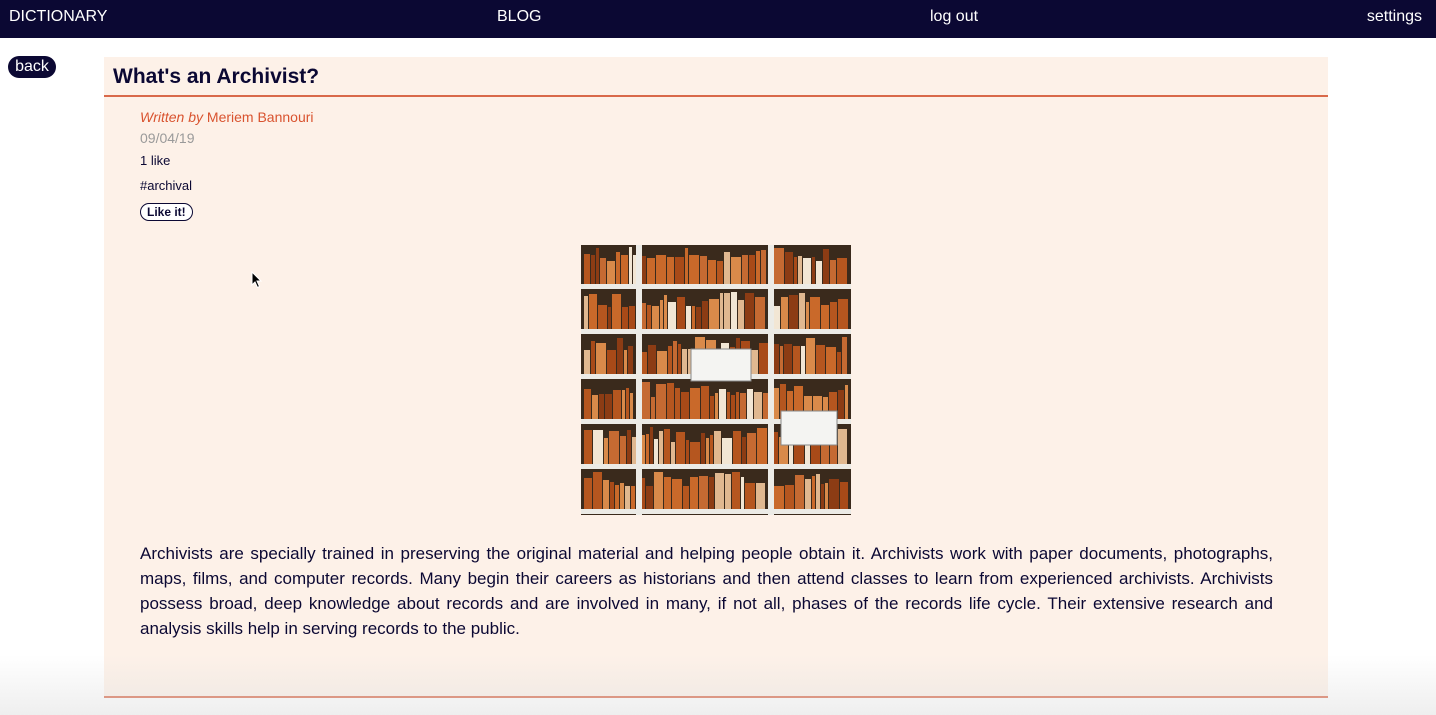 Image resolution: width=1436 pixels, height=715 pixels. What do you see at coordinates (721, 365) in the screenshot?
I see `archive-box` at bounding box center [721, 365].